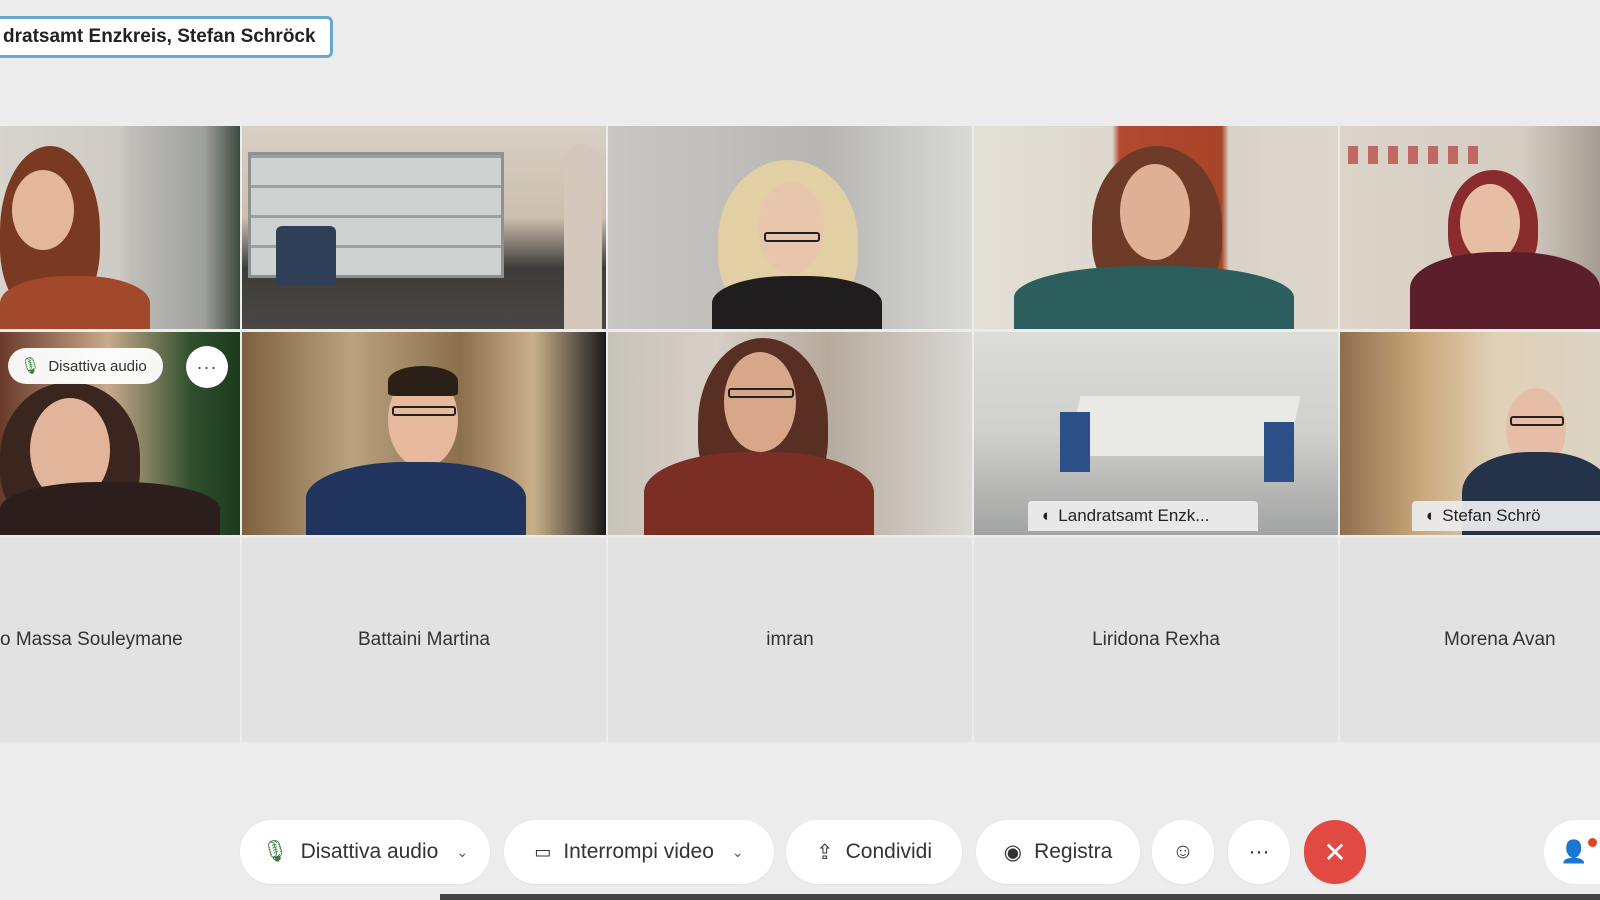 This screenshot has height=900, width=1600. I want to click on record-button: ◉ Registra, so click(1058, 852).